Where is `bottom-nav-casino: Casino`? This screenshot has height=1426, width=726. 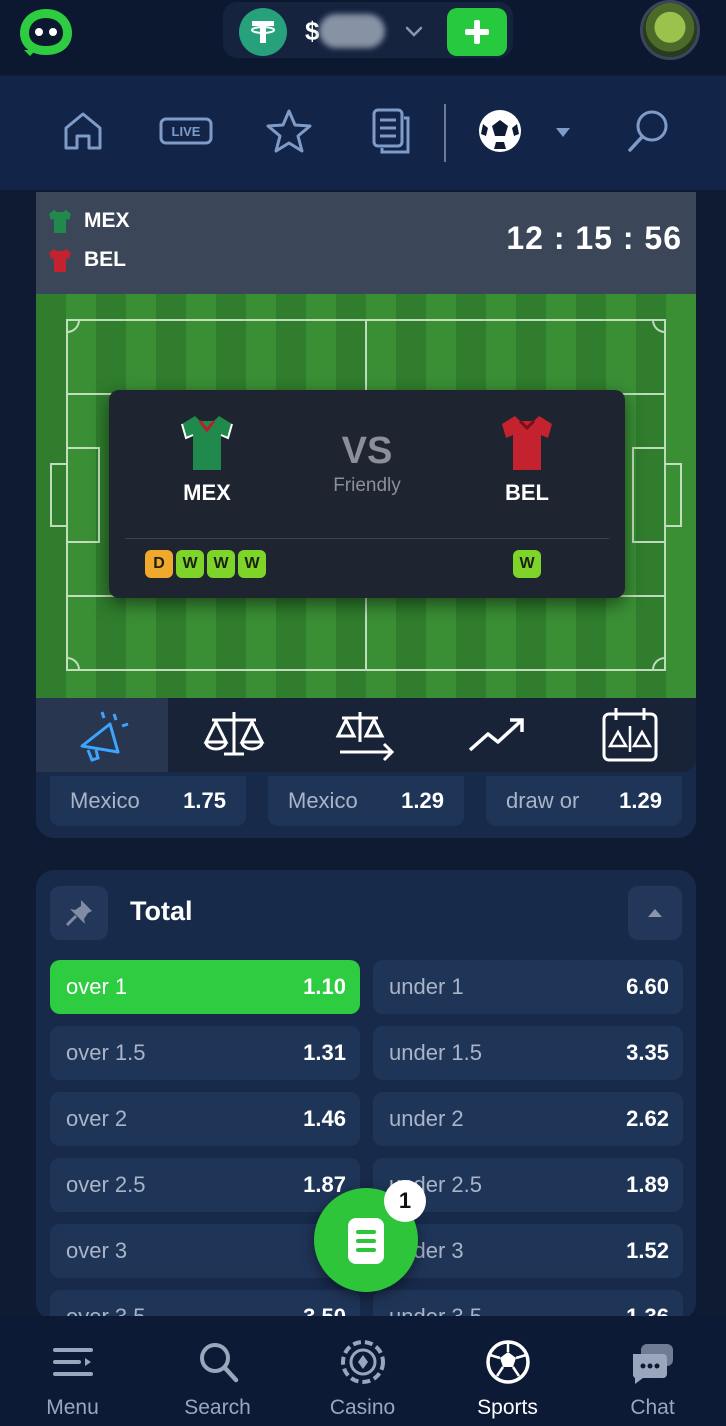 bottom-nav-casino: Casino is located at coordinates (362, 1371).